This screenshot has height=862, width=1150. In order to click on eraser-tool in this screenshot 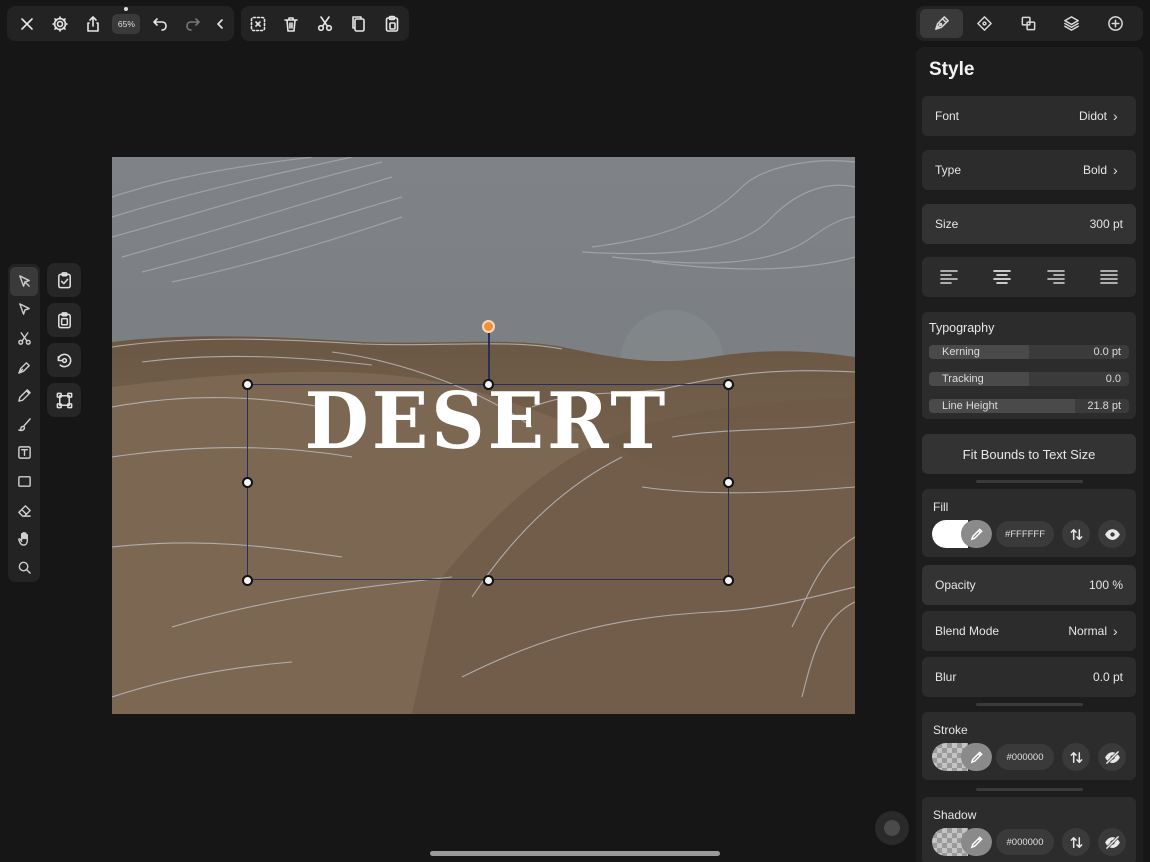, I will do `click(24, 510)`.